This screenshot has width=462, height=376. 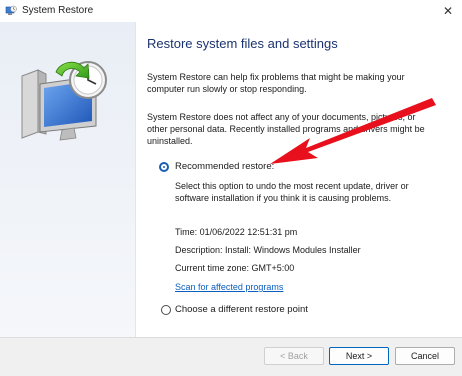 What do you see at coordinates (235, 268) in the screenshot?
I see `restore-timezone: Current time zone: GMT+5:00` at bounding box center [235, 268].